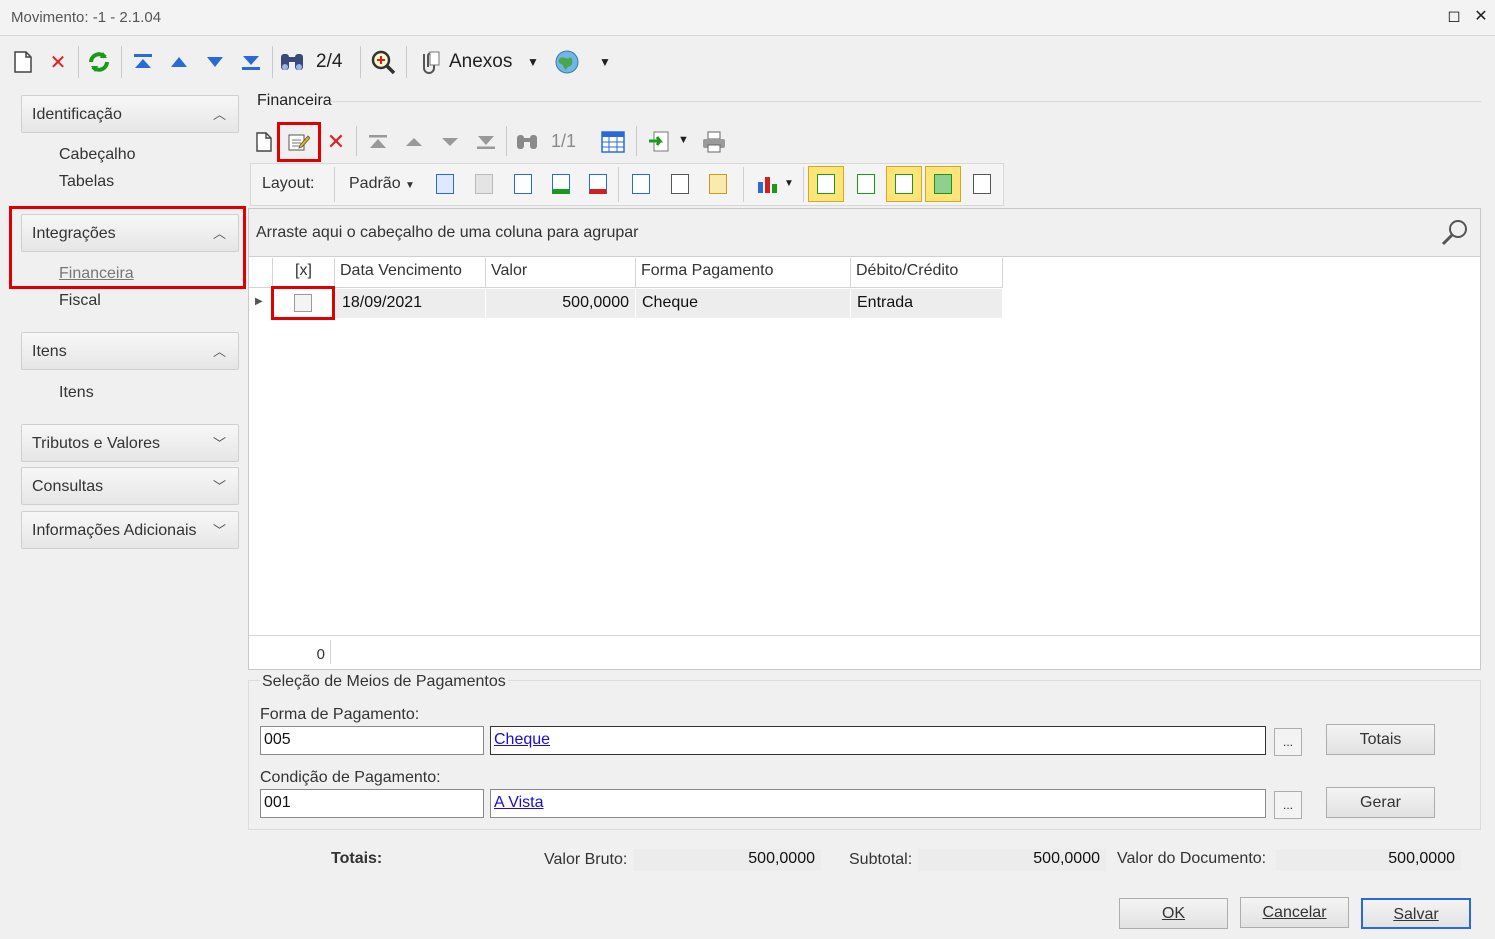 The height and width of the screenshot is (939, 1495). Describe the element at coordinates (598, 184) in the screenshot. I see `layout-upload-icon` at that location.